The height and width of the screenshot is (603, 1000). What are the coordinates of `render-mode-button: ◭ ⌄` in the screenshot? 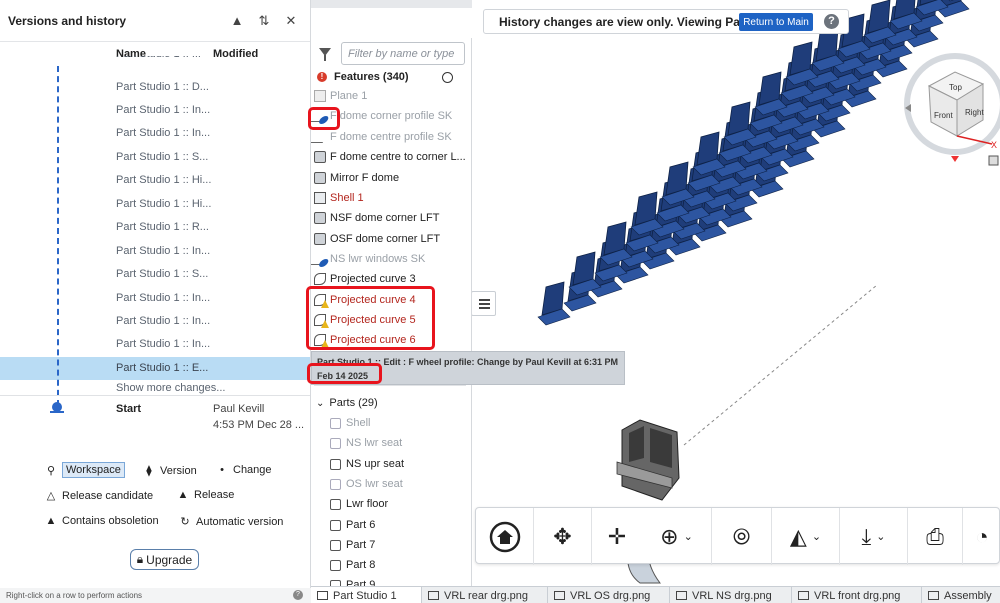 It's located at (806, 536).